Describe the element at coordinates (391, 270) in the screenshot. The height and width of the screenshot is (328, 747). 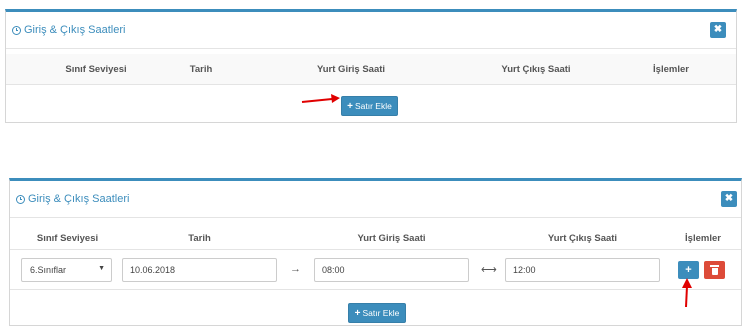
I see `entry-time-input: 08:00` at that location.